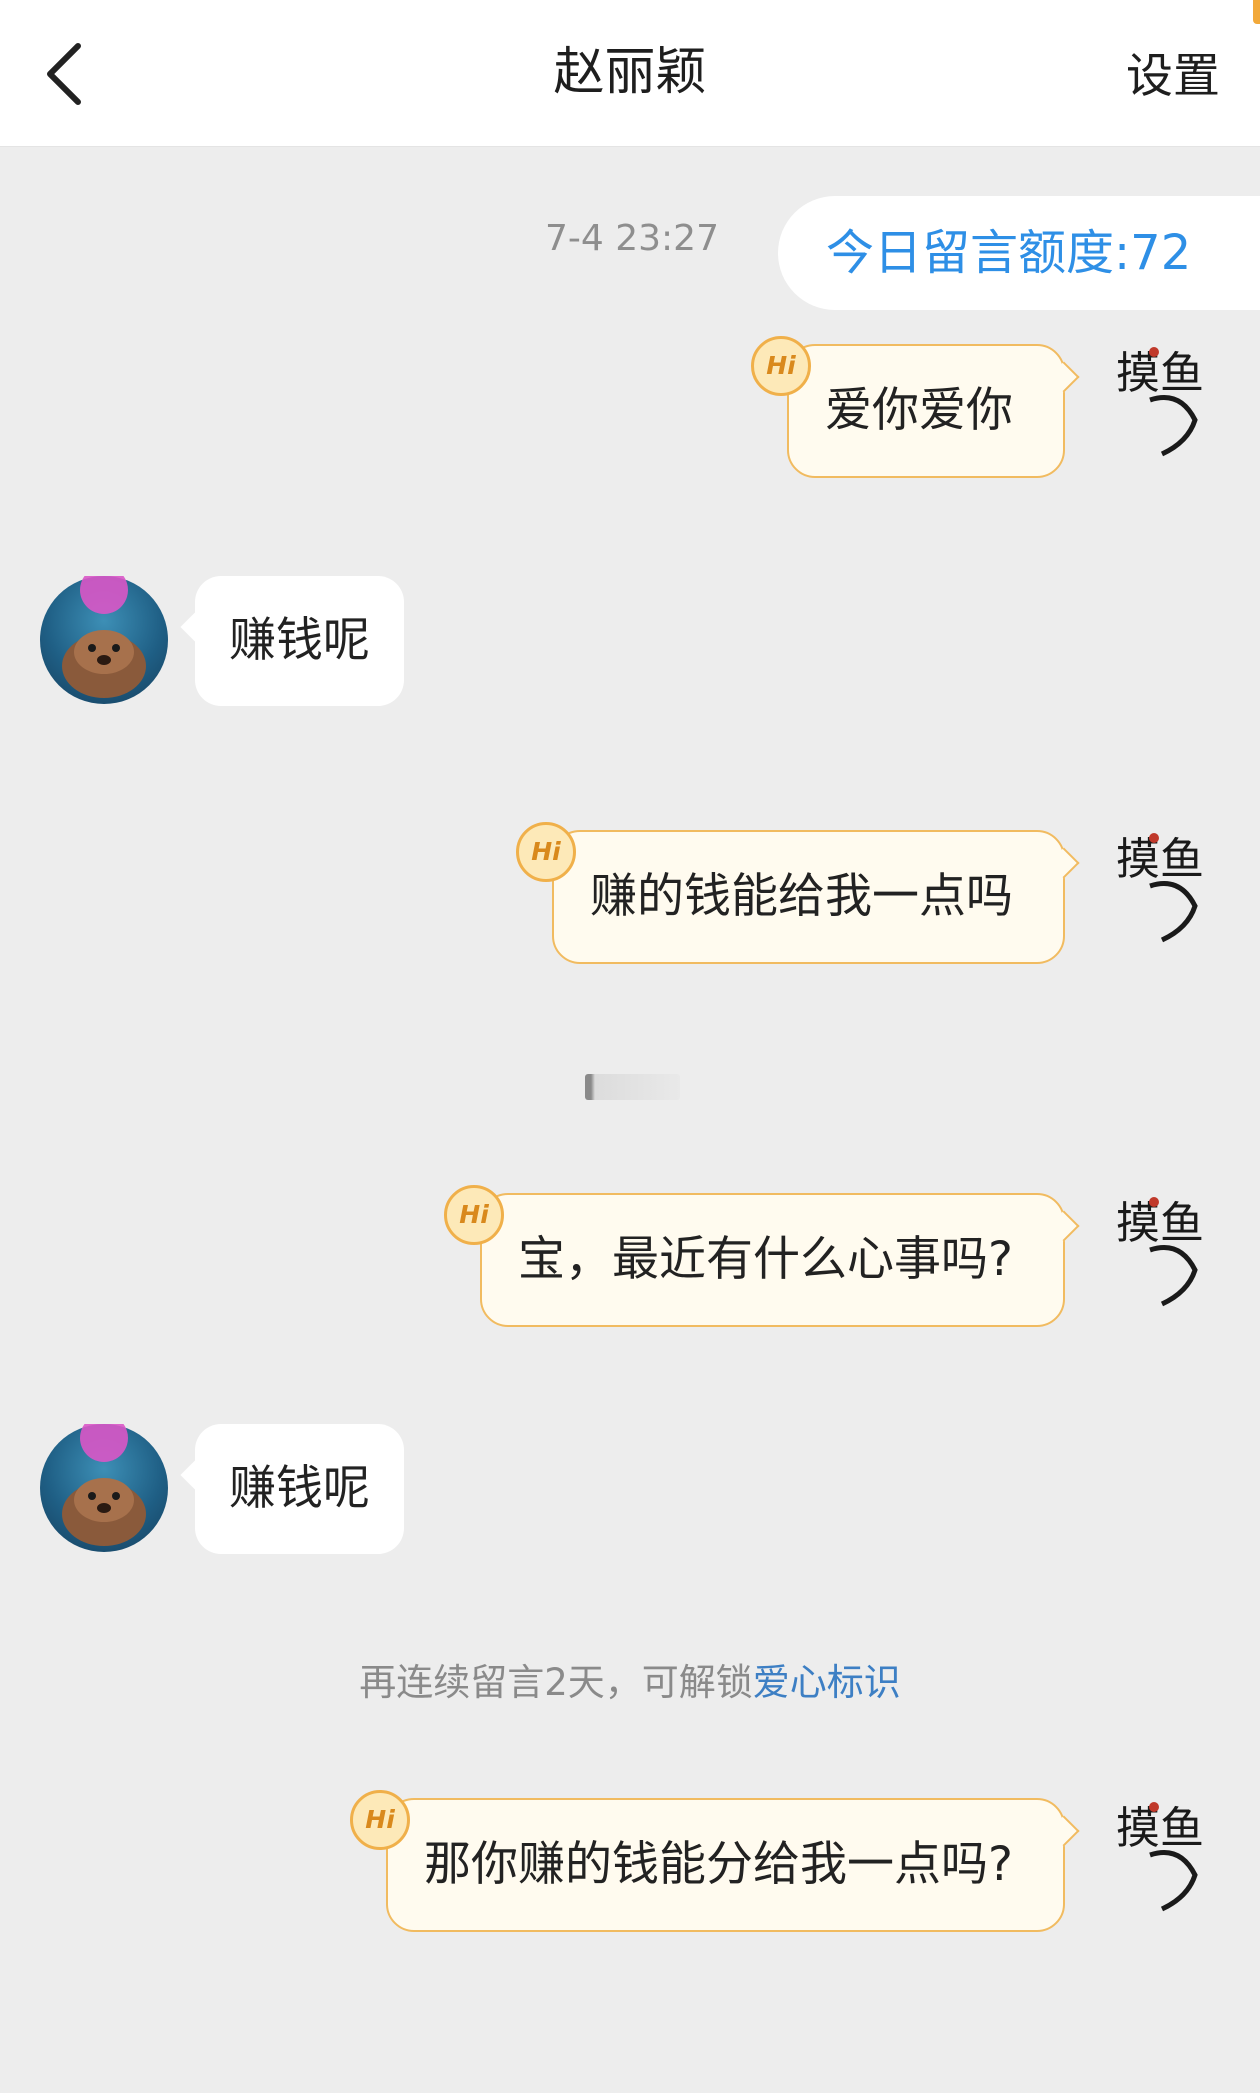 The height and width of the screenshot is (2093, 1260). What do you see at coordinates (1019, 253) in the screenshot?
I see `daily-quota-pill: 今日留言额度:72` at bounding box center [1019, 253].